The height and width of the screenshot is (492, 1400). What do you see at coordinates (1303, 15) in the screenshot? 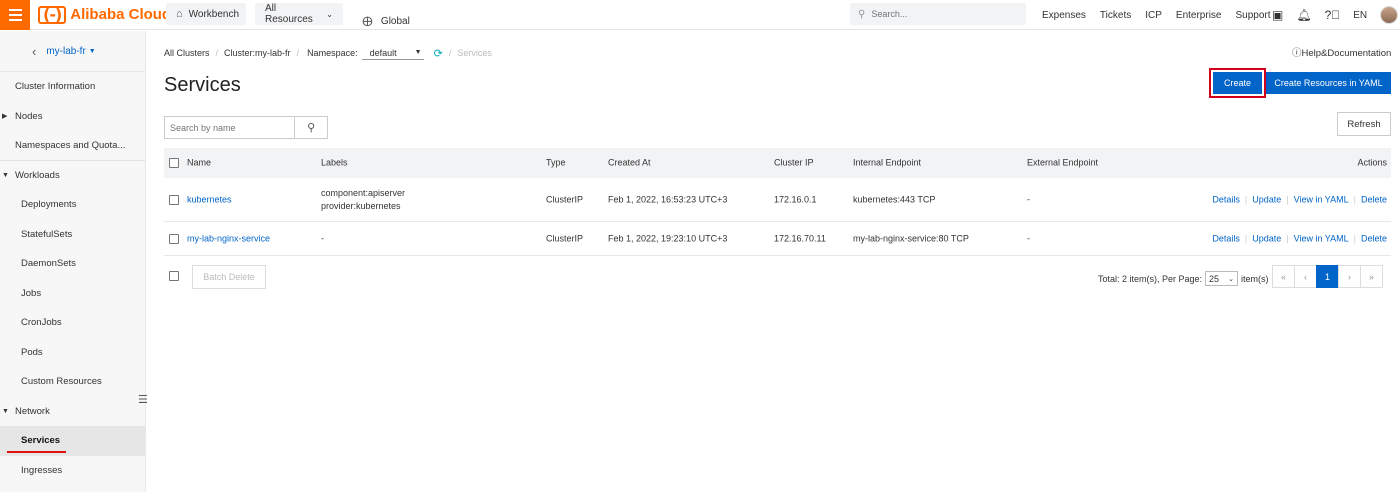
I see `bell-icon: 🔔︎` at bounding box center [1303, 15].